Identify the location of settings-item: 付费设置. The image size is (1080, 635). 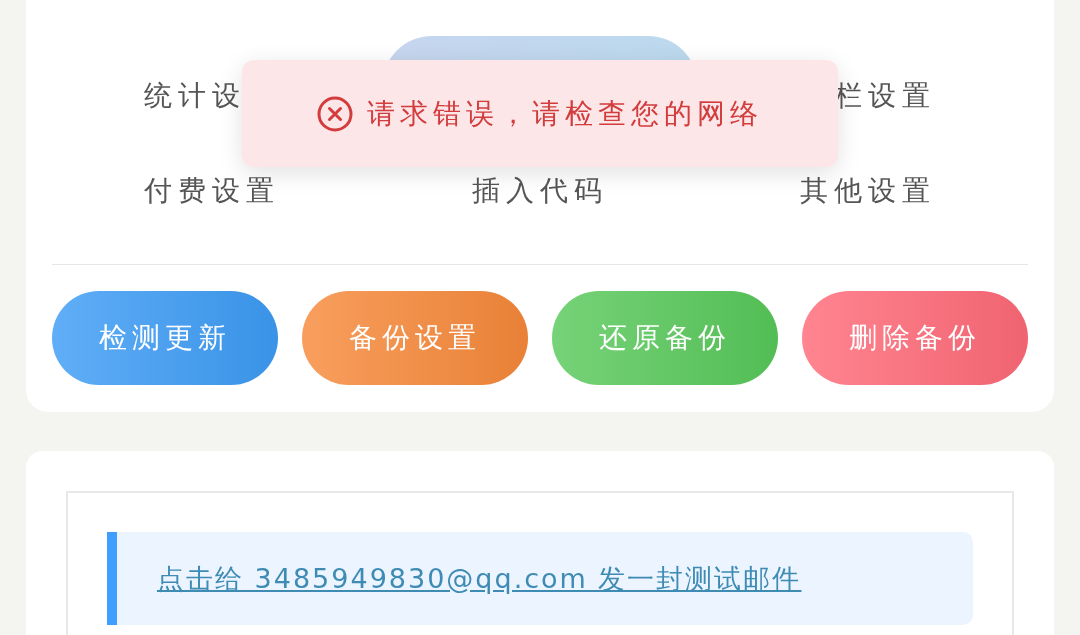
(212, 190).